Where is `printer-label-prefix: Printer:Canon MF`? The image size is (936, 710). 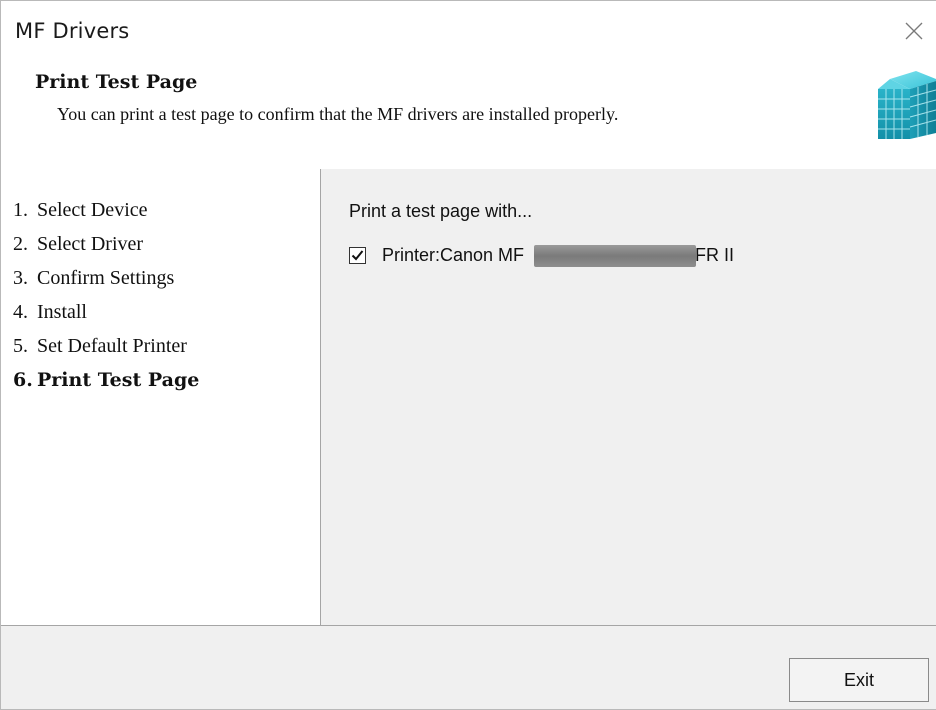 printer-label-prefix: Printer:Canon MF is located at coordinates (453, 255).